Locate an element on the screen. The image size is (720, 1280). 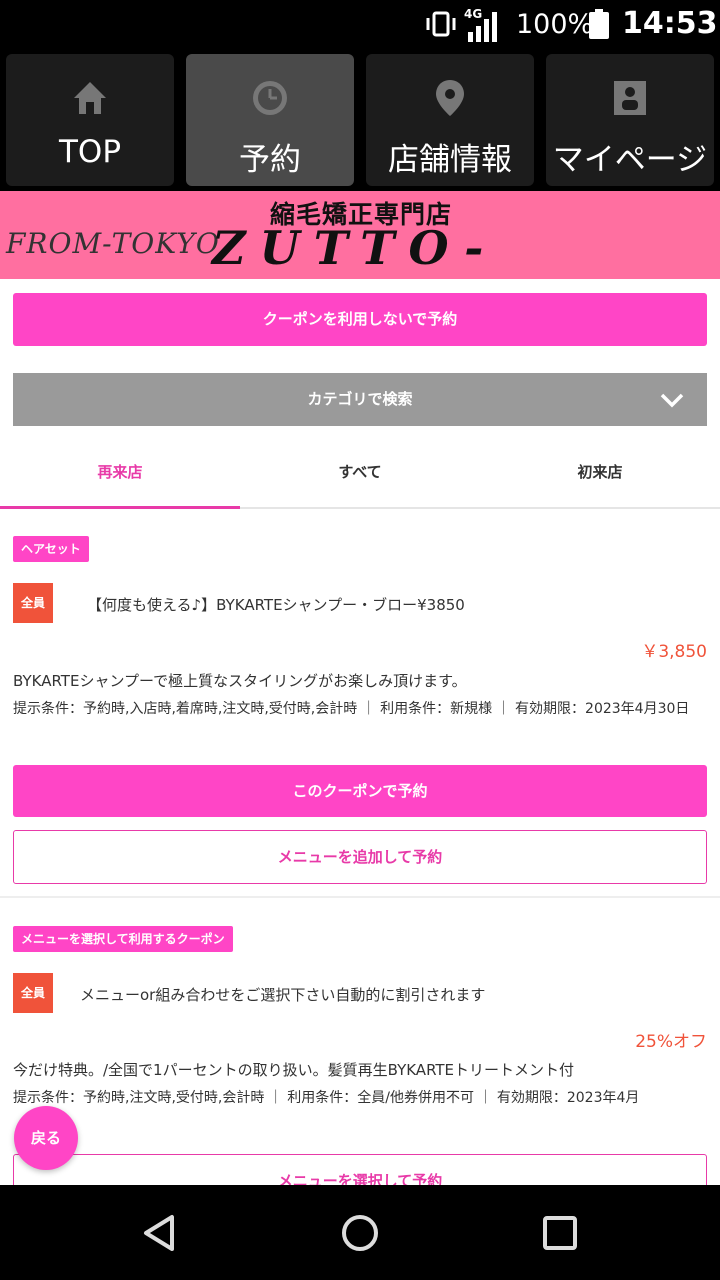
home-circle-icon is located at coordinates (360, 1233).